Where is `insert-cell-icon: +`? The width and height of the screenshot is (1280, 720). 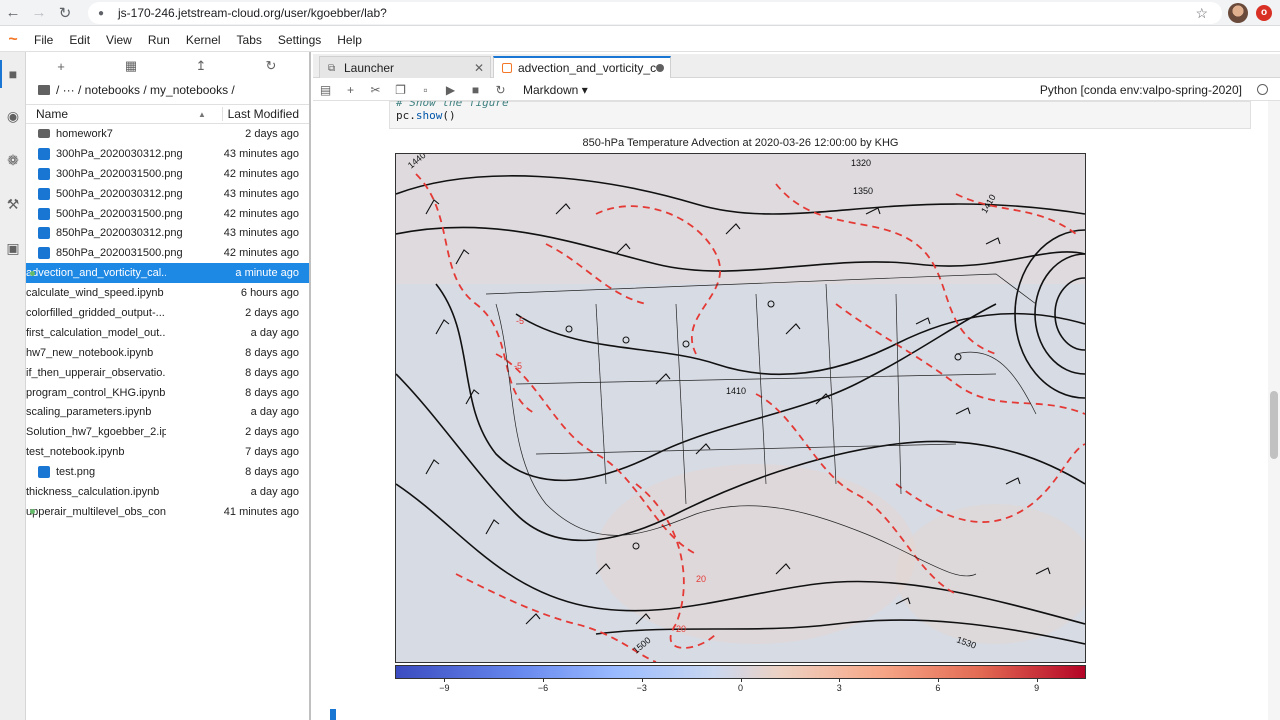 insert-cell-icon: + is located at coordinates (350, 90).